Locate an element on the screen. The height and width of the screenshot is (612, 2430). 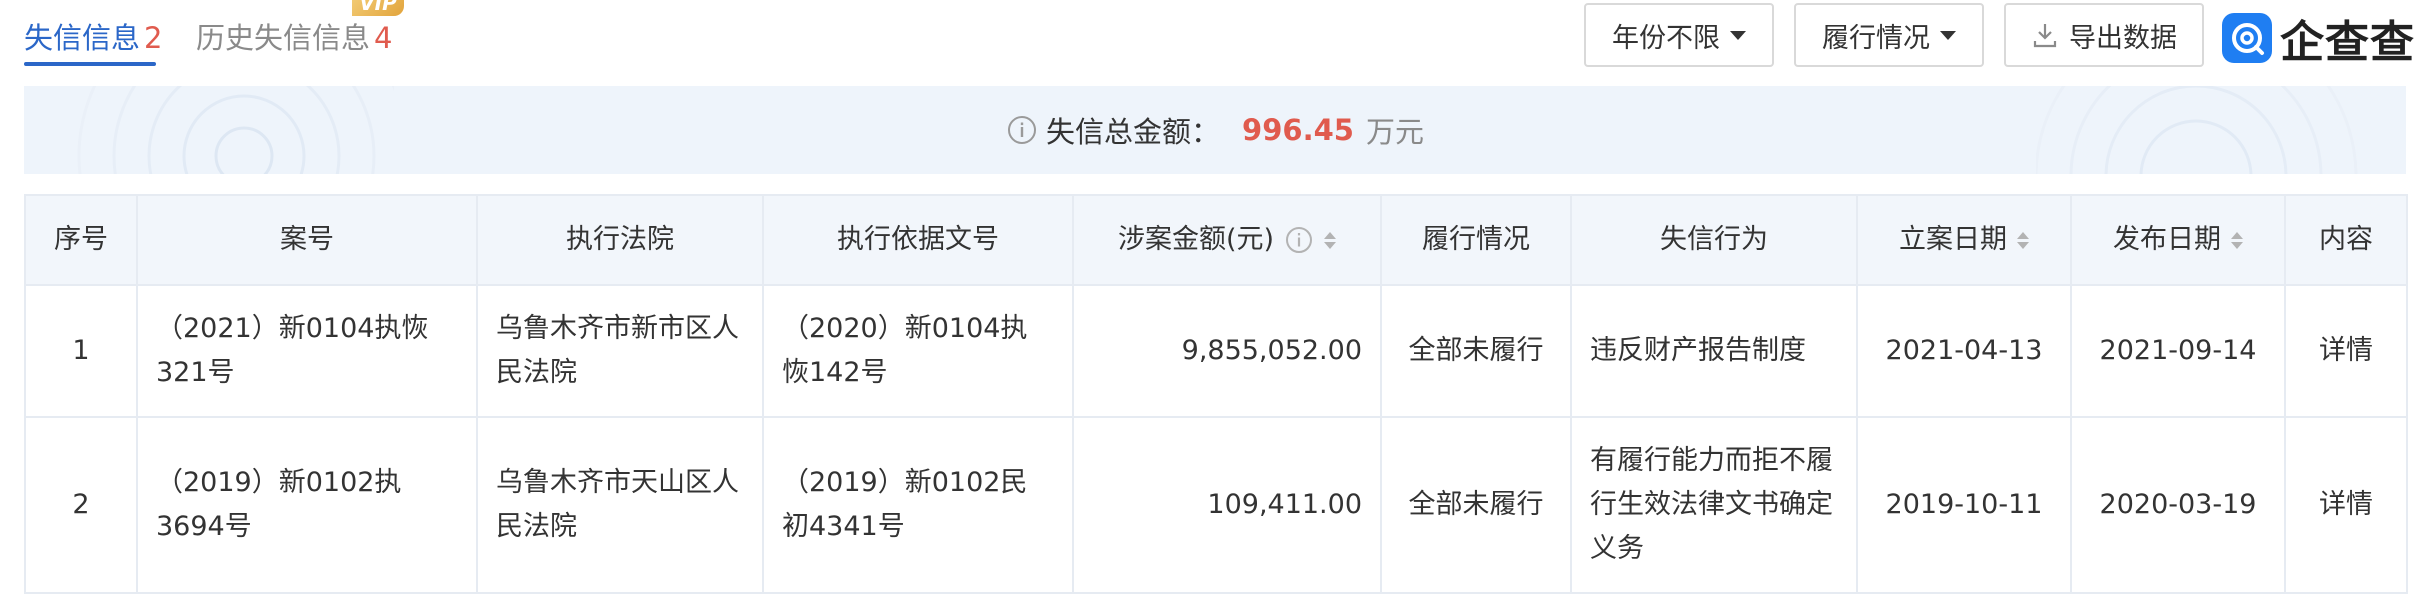
header-behavior: 失信行为 is located at coordinates (1714, 240).